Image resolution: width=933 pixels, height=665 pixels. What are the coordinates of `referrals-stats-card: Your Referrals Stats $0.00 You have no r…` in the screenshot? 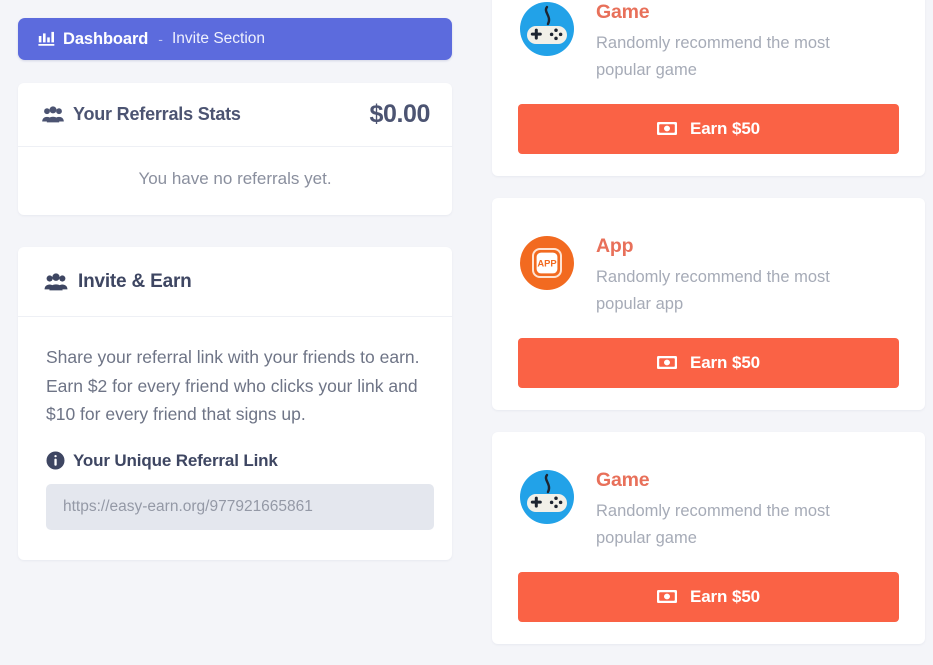 It's located at (235, 149).